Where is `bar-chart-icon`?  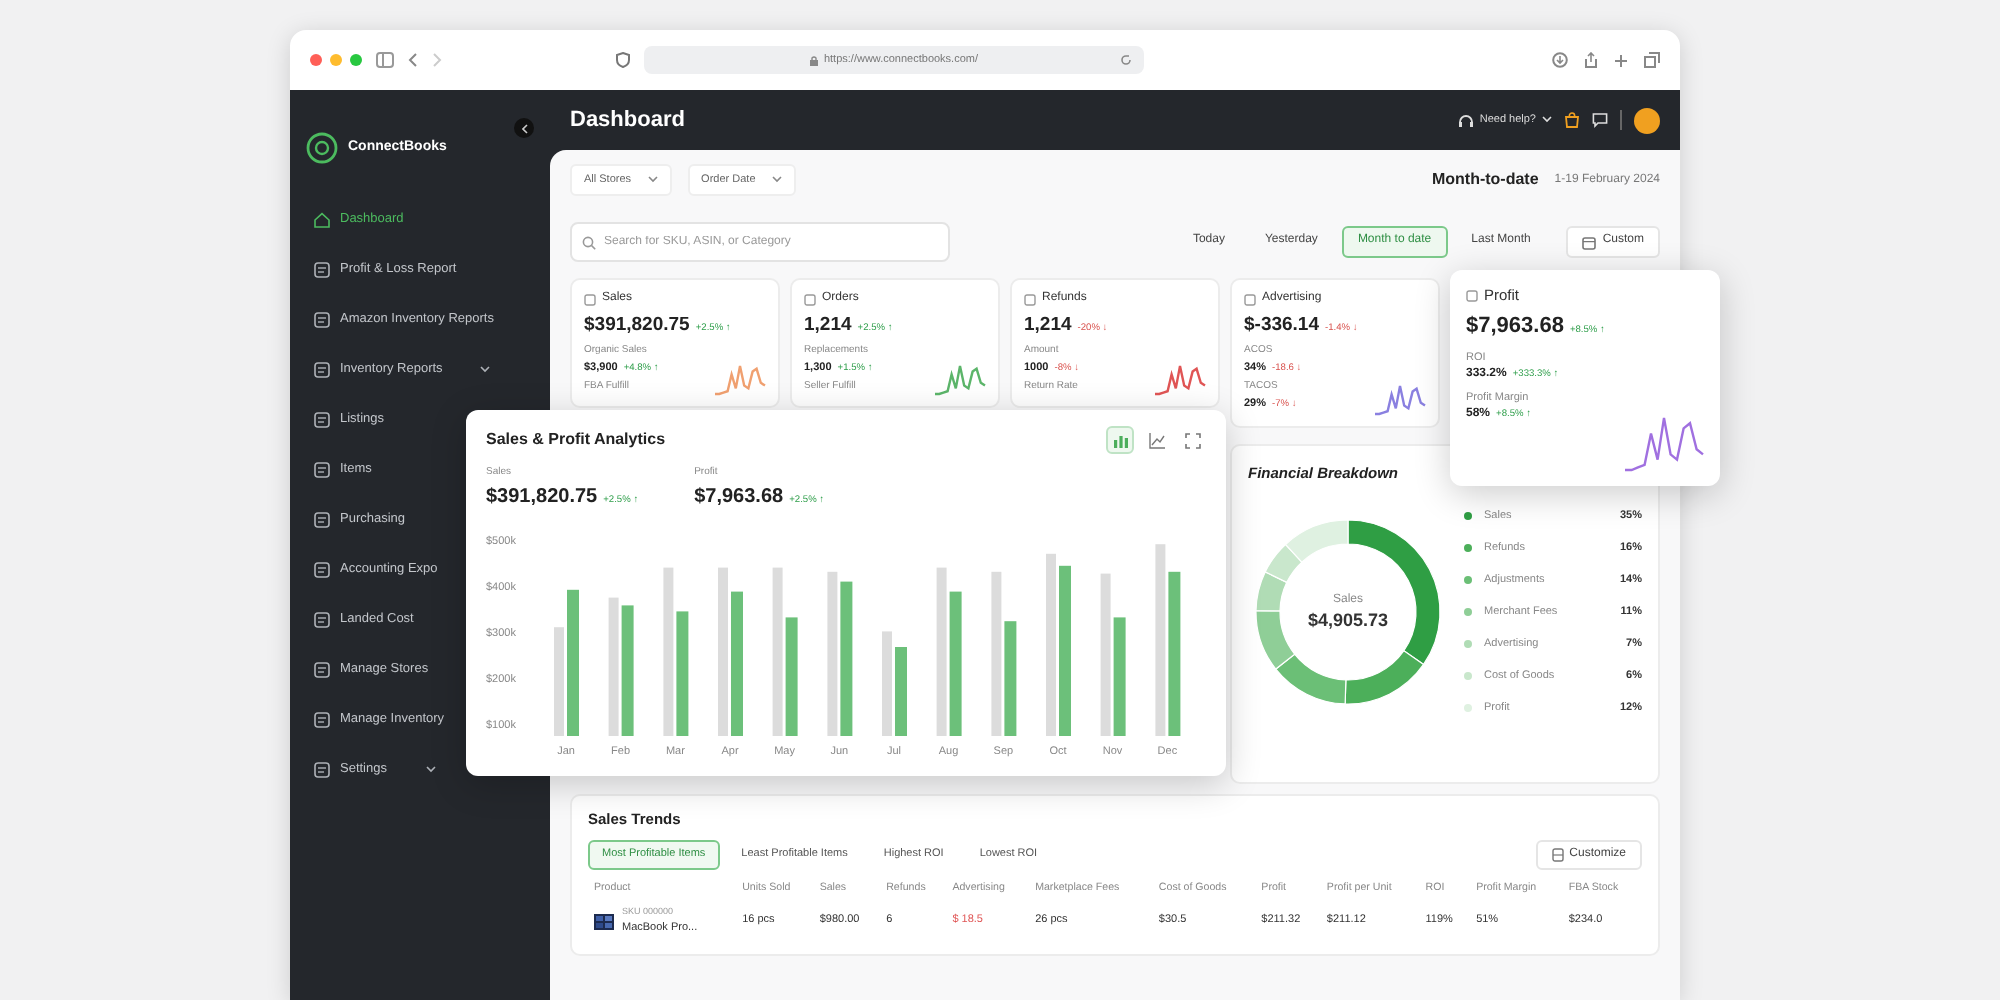 bar-chart-icon is located at coordinates (1120, 440).